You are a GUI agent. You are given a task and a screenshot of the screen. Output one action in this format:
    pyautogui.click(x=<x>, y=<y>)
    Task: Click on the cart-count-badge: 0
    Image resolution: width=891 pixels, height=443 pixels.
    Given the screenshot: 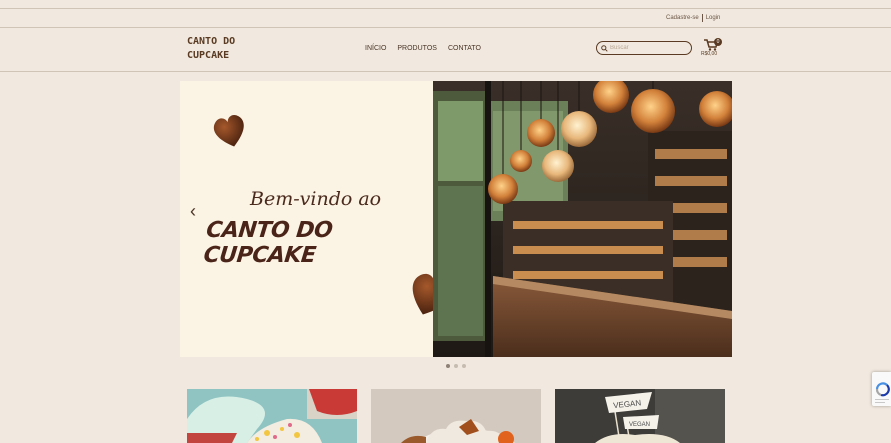 What is the action you would take?
    pyautogui.click(x=718, y=42)
    